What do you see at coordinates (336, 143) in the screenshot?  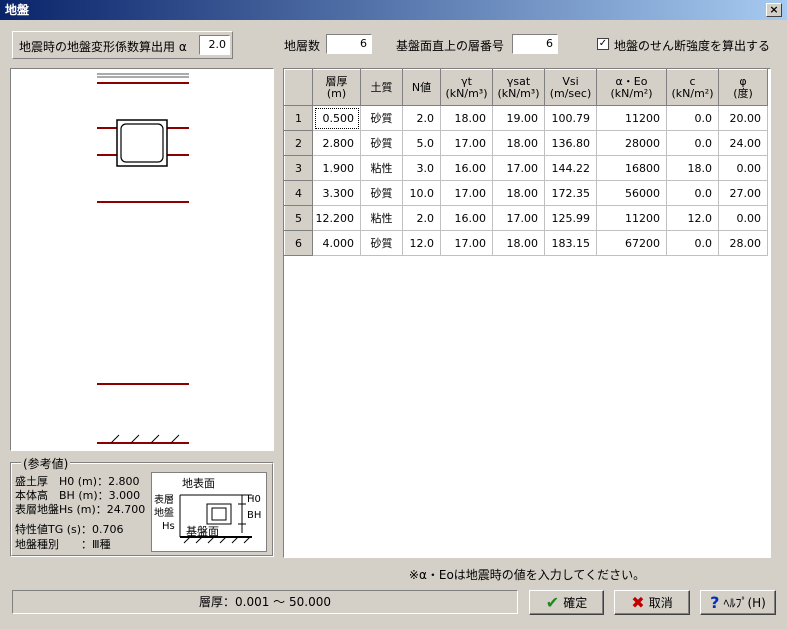 I see `grid-cell: 2.800` at bounding box center [336, 143].